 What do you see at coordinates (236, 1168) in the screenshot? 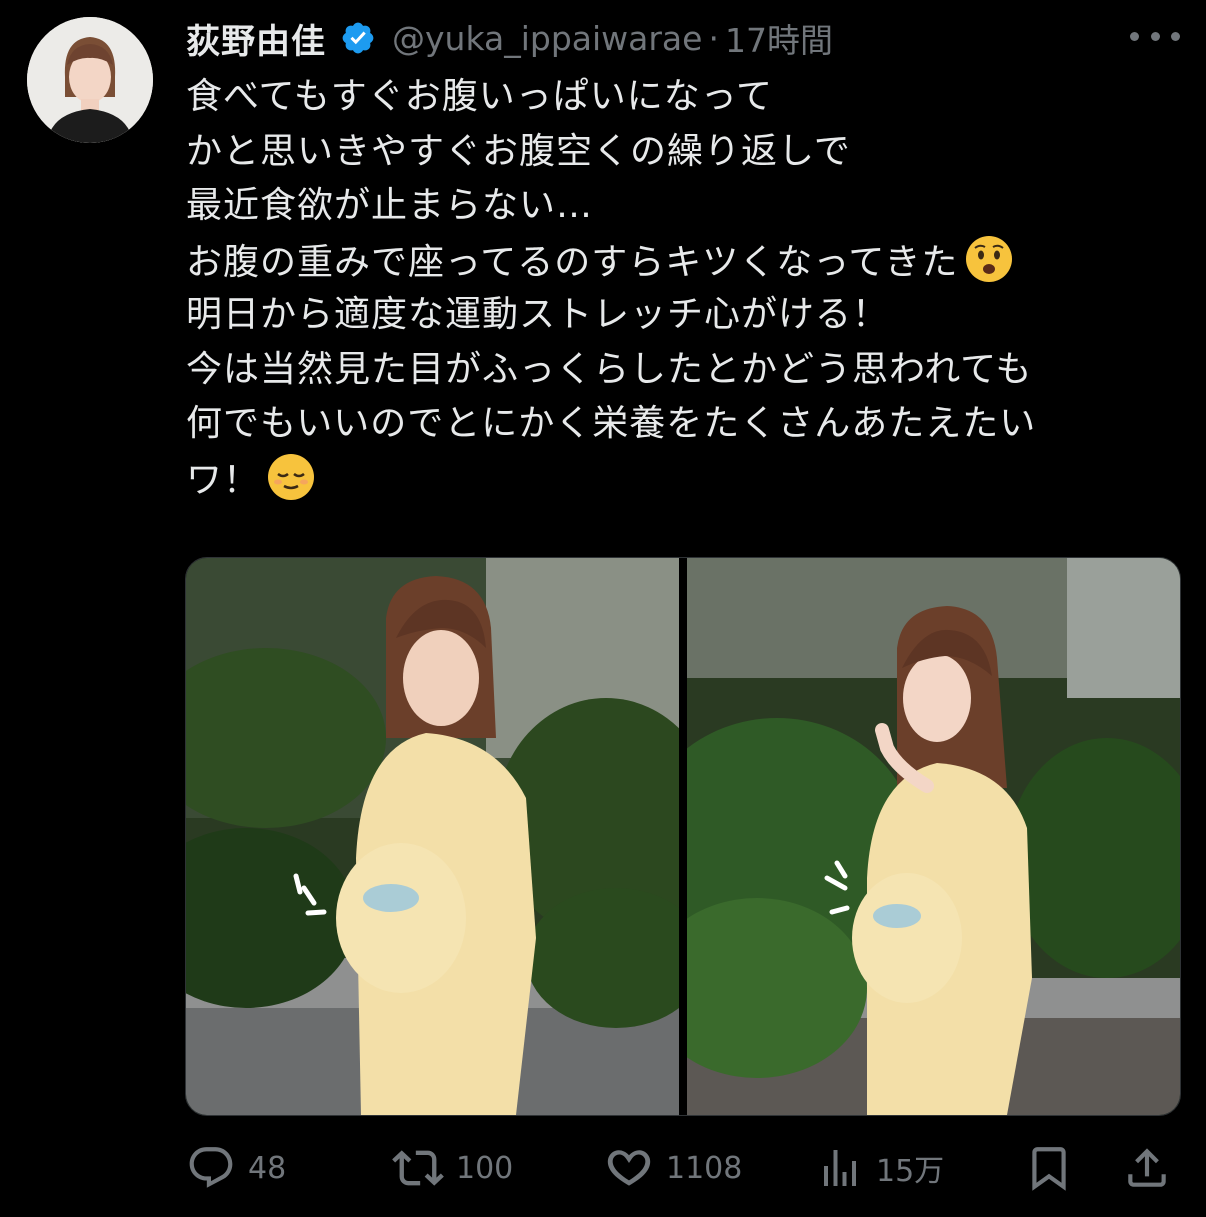
I see `reply-button: 48` at bounding box center [236, 1168].